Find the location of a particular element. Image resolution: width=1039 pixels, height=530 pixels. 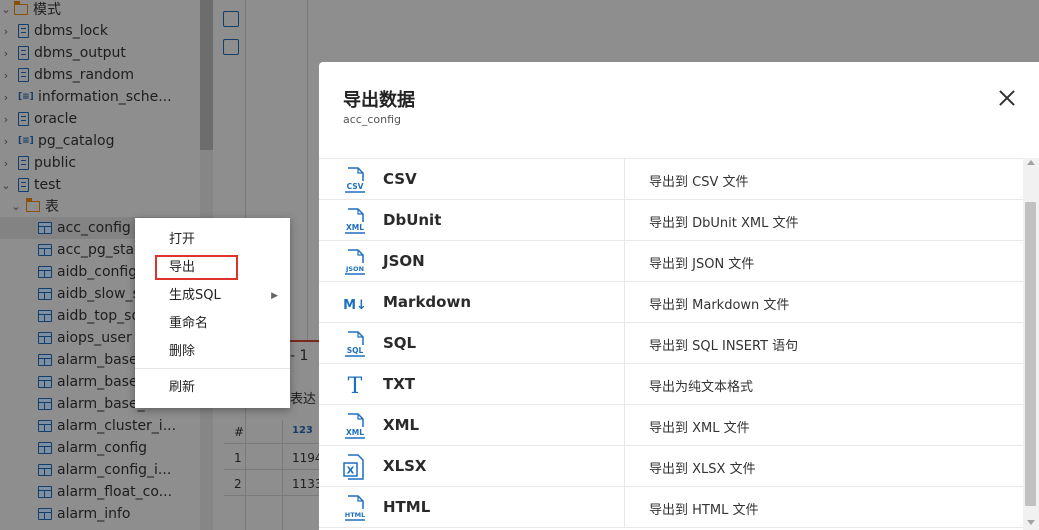

tree-node-schema: › dbms_output is located at coordinates (100, 53).